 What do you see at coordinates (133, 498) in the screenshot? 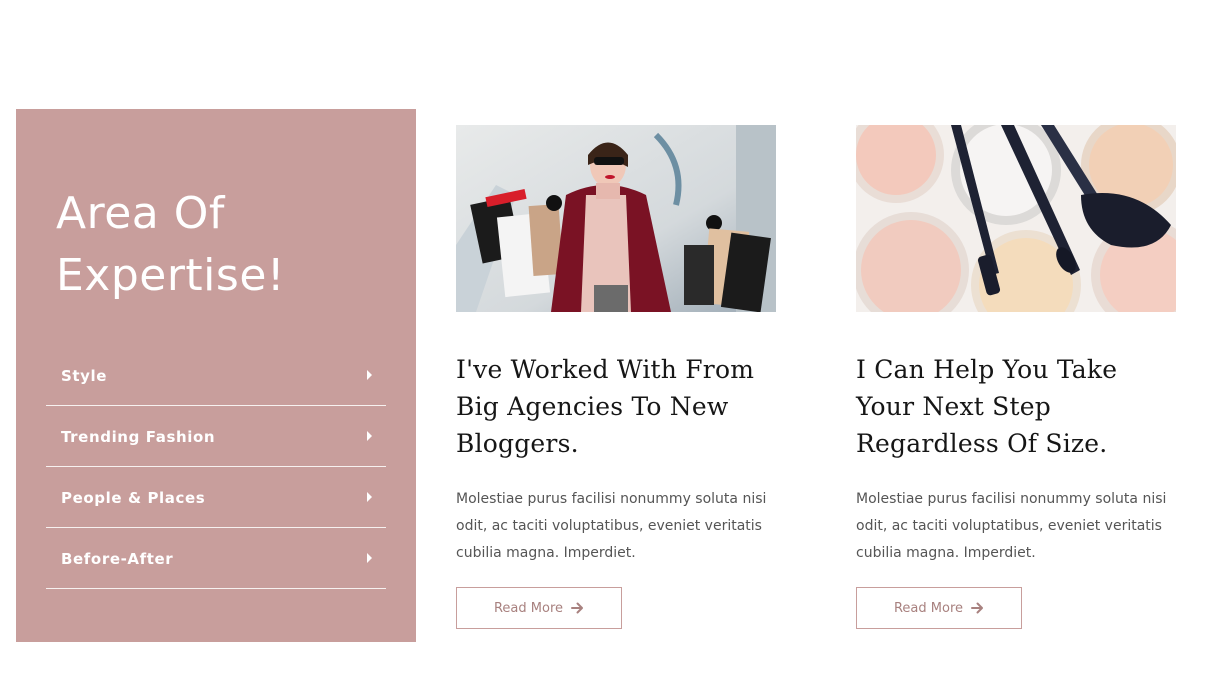
I see `expertise-item-label: People & Places` at bounding box center [133, 498].